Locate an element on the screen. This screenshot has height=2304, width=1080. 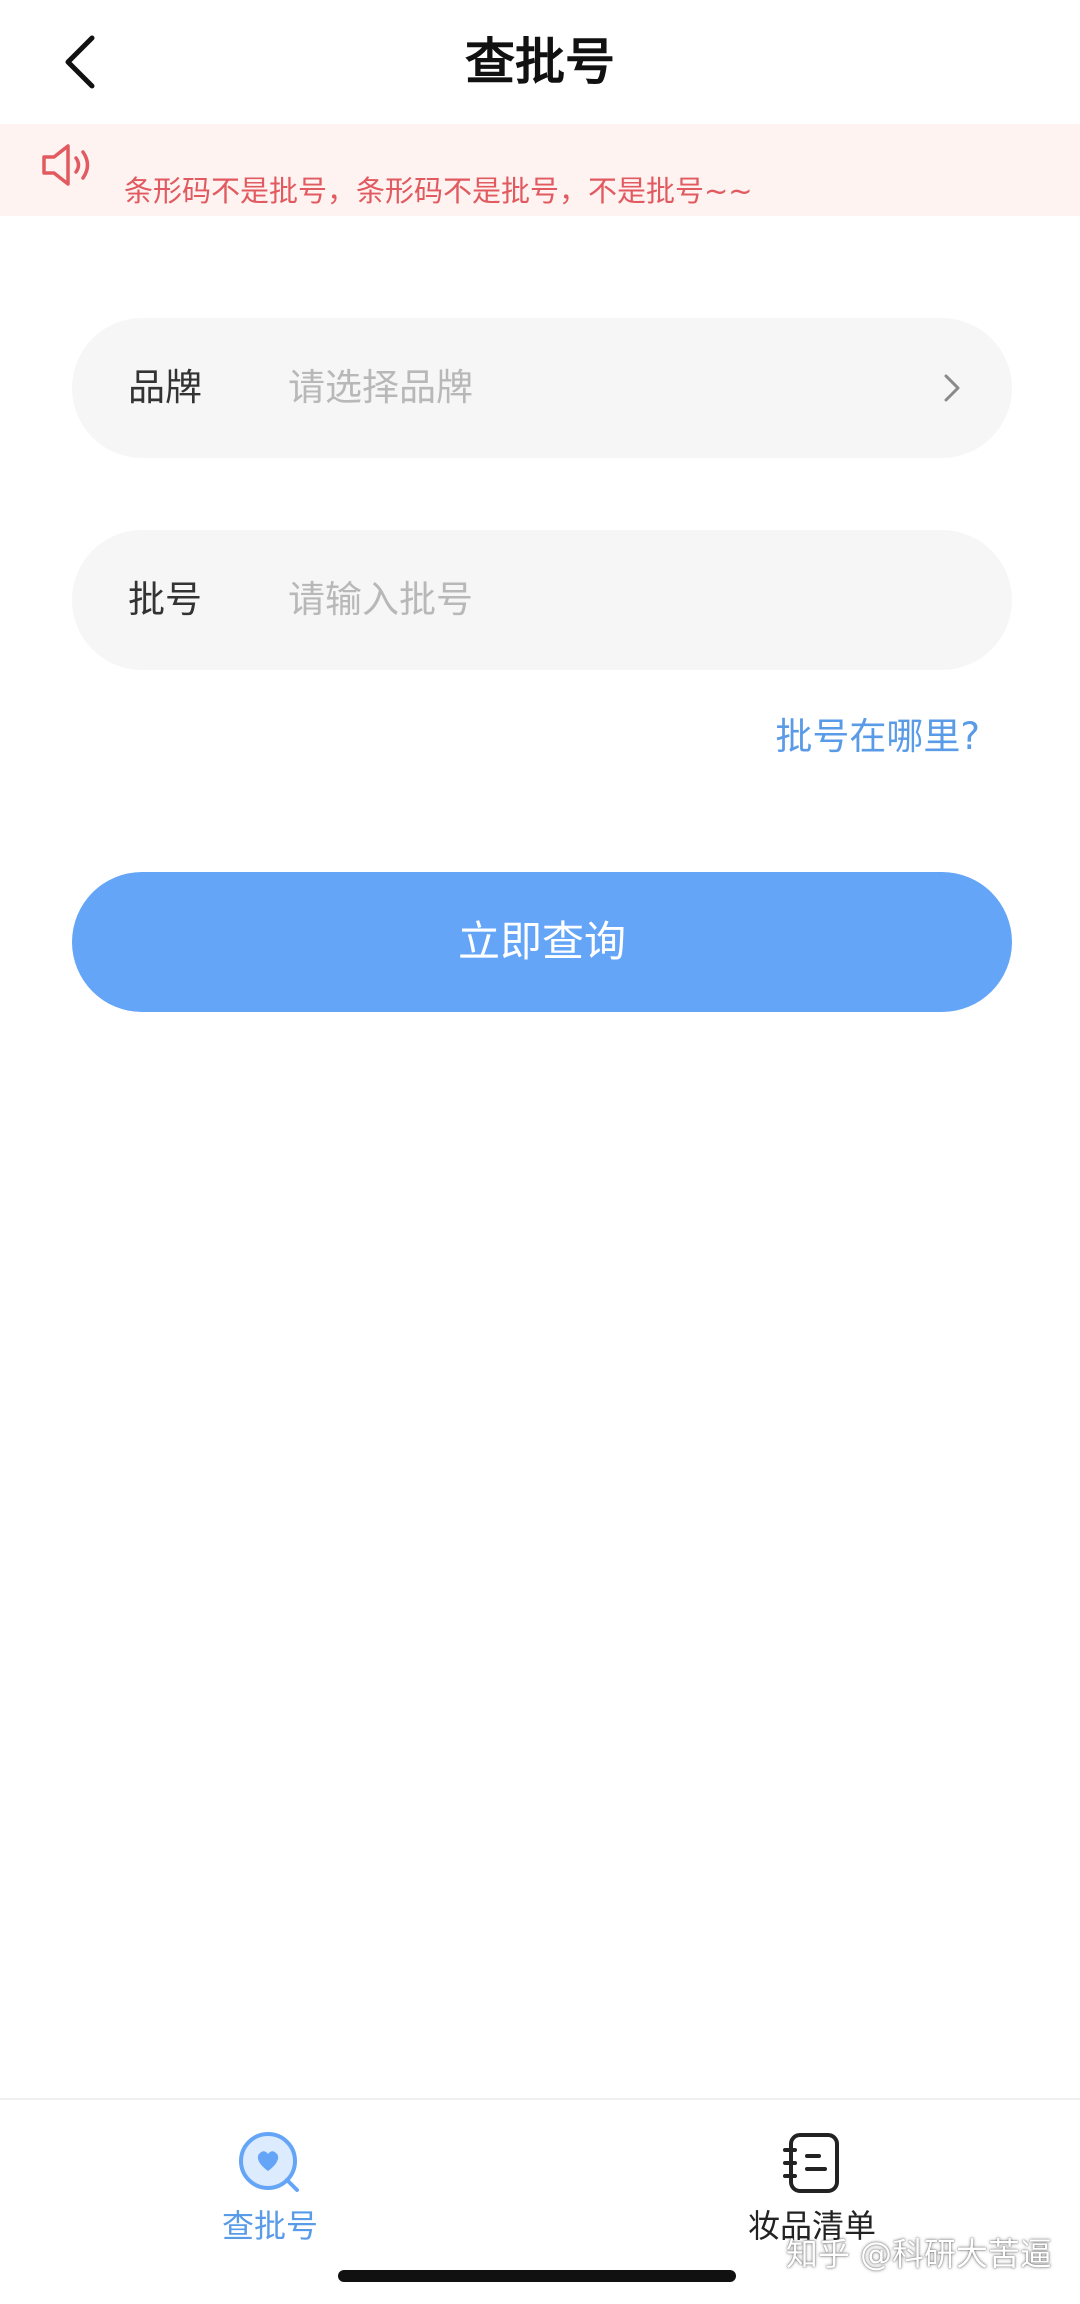
tab-query-batch: 查批号 is located at coordinates (270, 2189).